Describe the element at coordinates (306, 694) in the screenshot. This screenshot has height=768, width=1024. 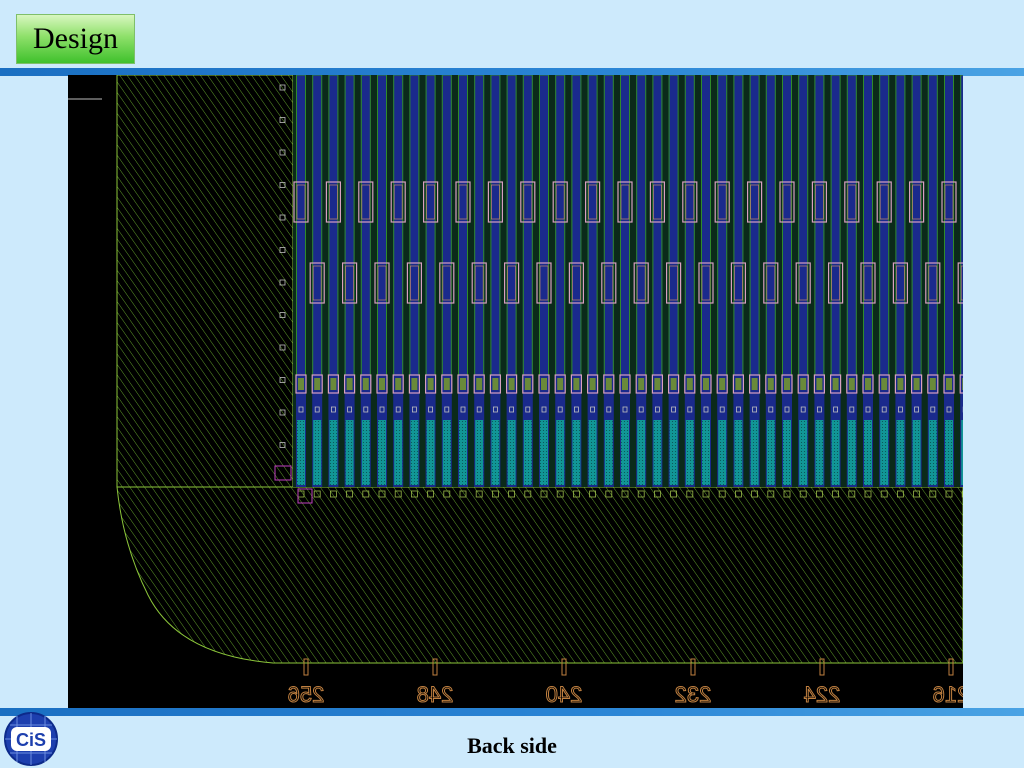
I see `scale-label: 256` at that location.